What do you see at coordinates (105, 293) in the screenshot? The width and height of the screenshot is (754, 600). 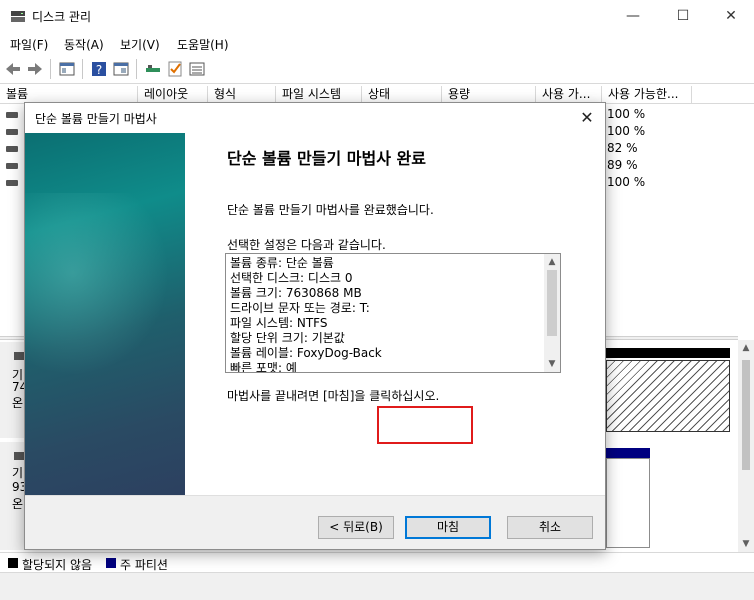 I see `banner-decoration` at bounding box center [105, 293].